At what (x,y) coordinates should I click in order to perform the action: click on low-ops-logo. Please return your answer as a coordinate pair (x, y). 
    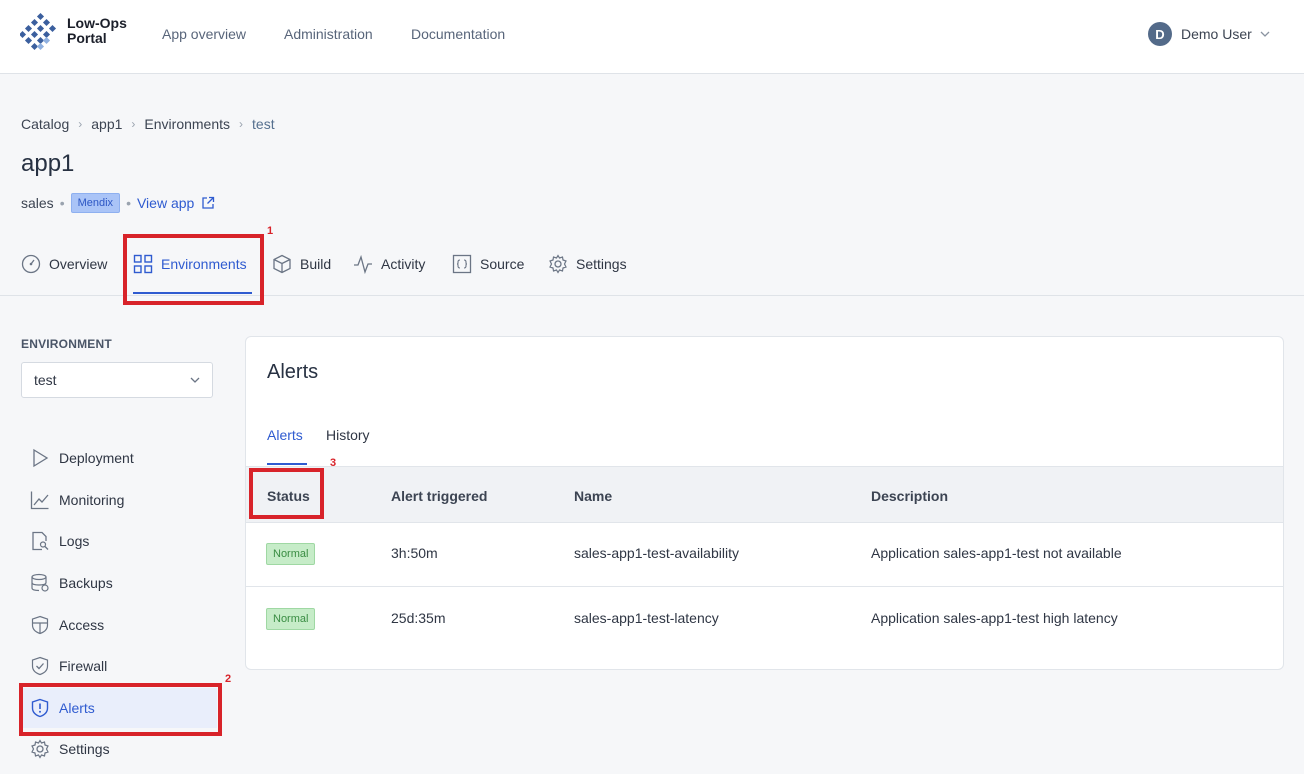
    Looking at the image, I should click on (40, 32).